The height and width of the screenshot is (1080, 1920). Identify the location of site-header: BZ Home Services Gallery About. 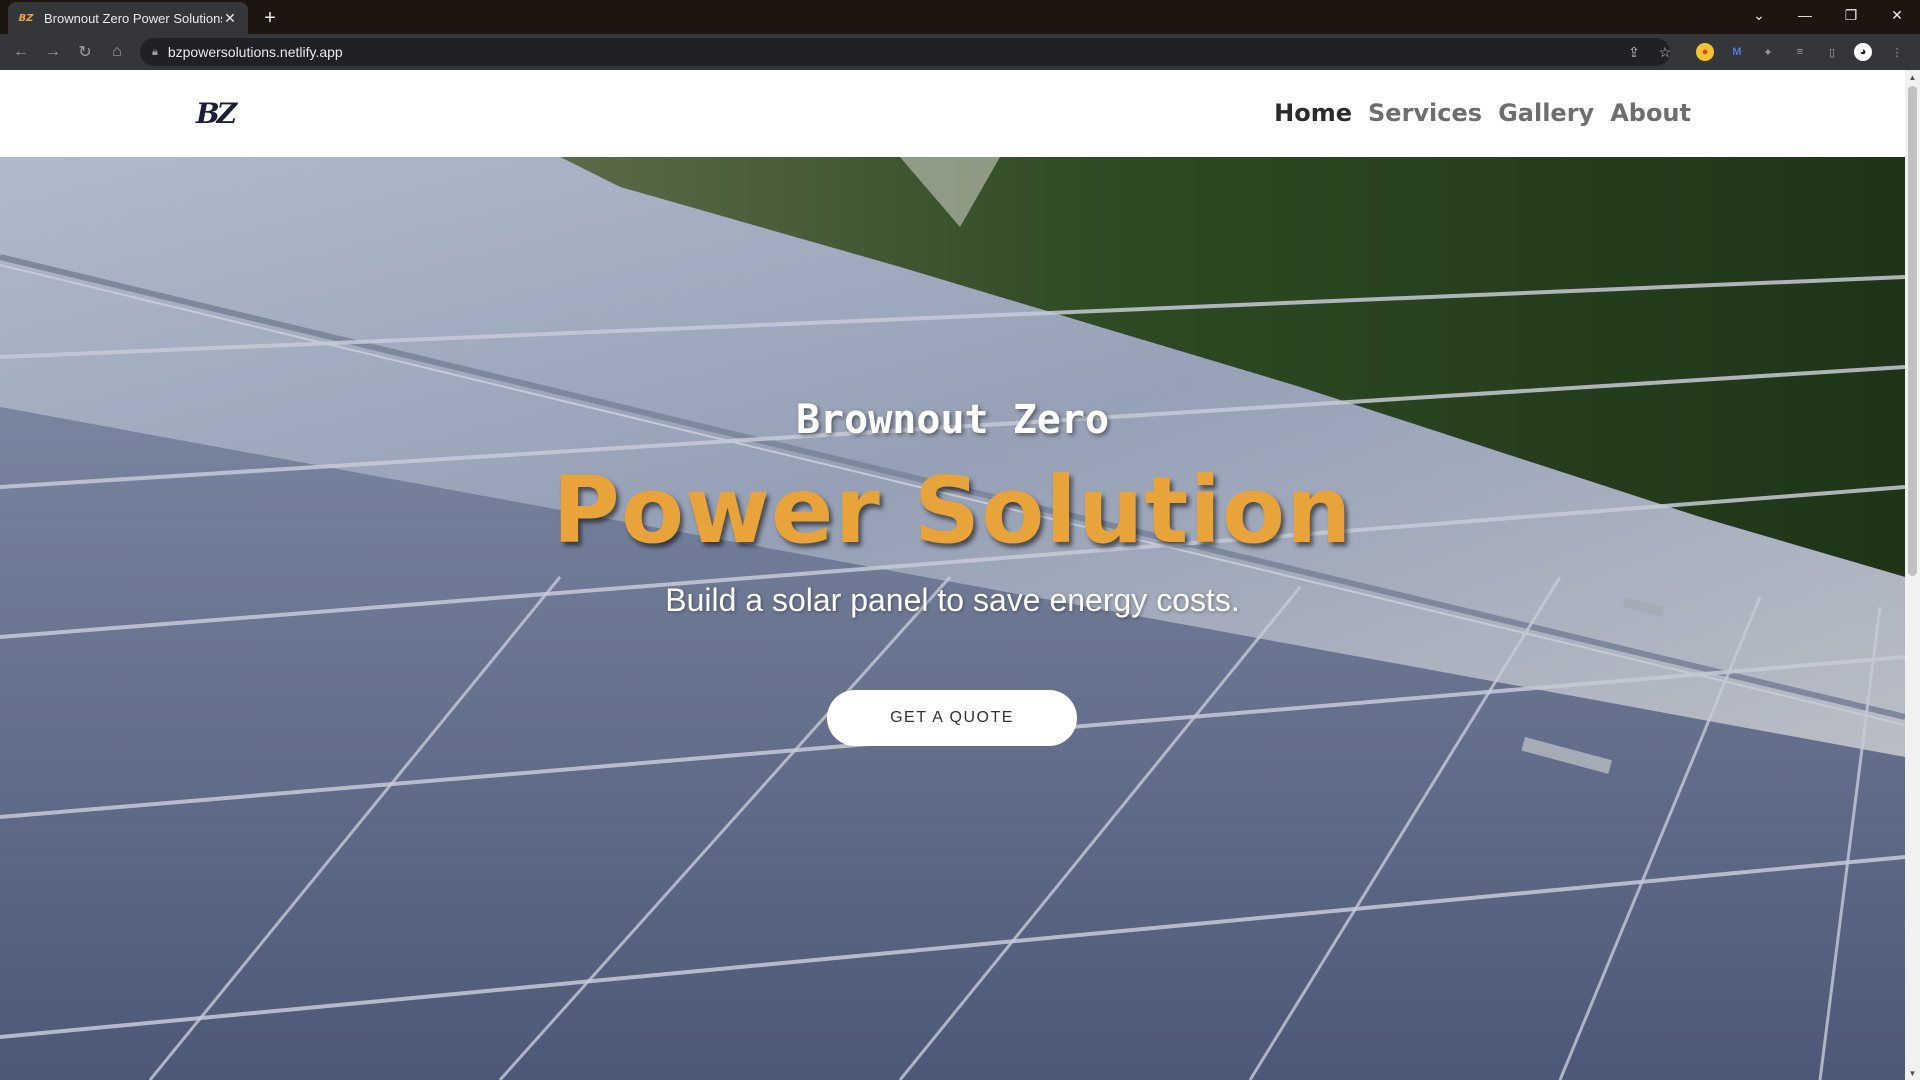
(952, 113).